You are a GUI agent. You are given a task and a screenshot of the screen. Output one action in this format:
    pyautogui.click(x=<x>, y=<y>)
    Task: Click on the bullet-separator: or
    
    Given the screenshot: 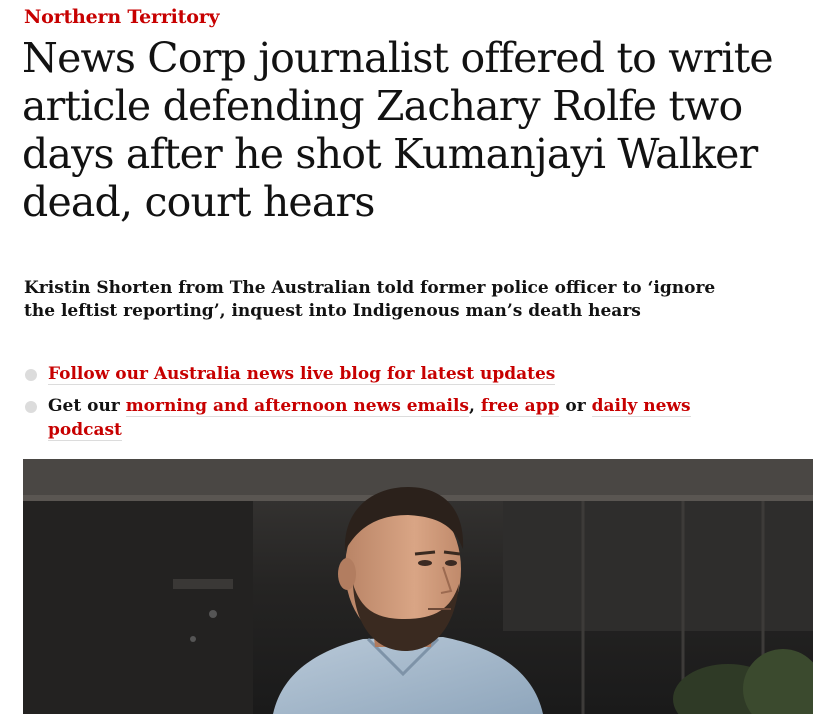 What is the action you would take?
    pyautogui.click(x=575, y=406)
    